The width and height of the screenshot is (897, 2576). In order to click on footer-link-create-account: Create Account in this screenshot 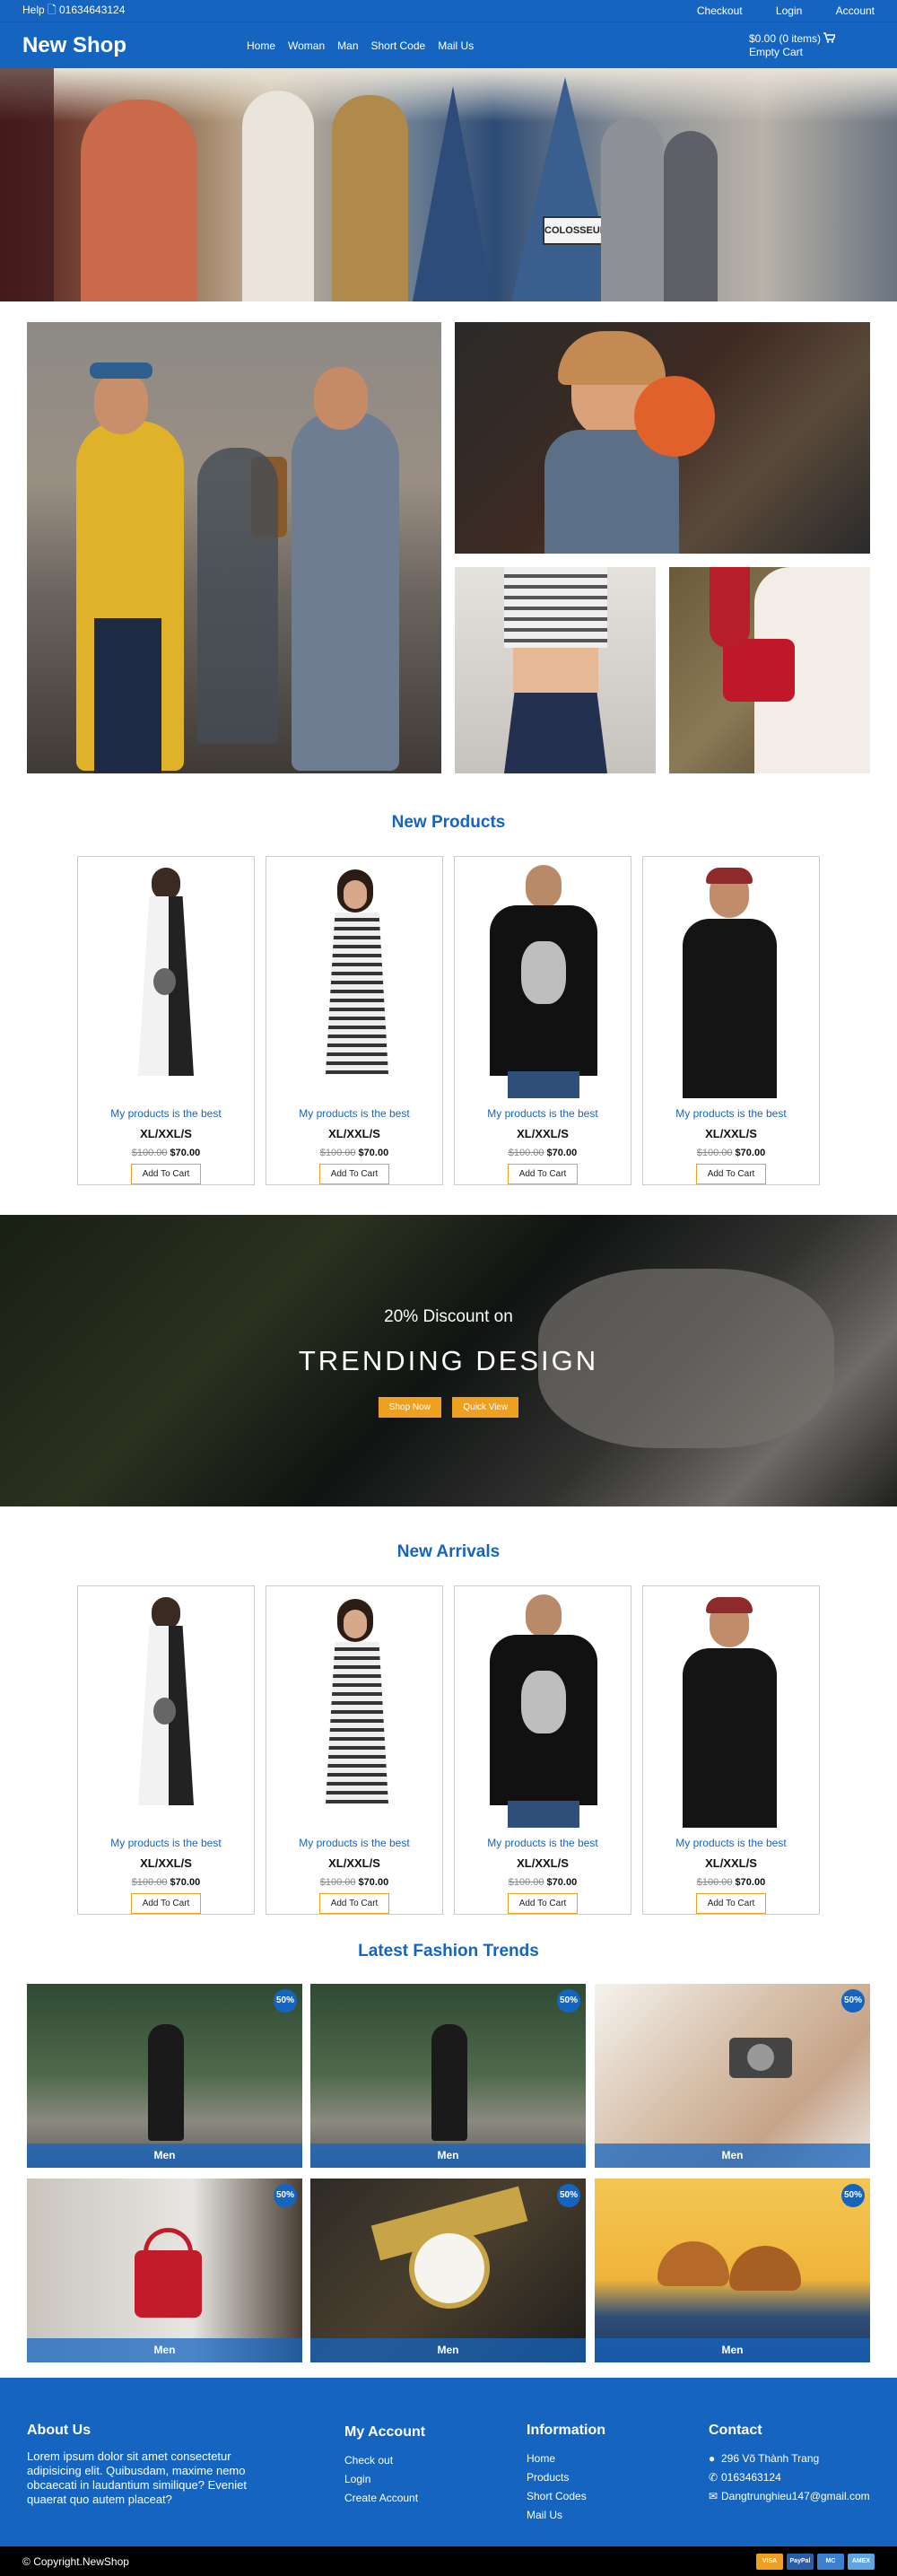, I will do `click(384, 2498)`.